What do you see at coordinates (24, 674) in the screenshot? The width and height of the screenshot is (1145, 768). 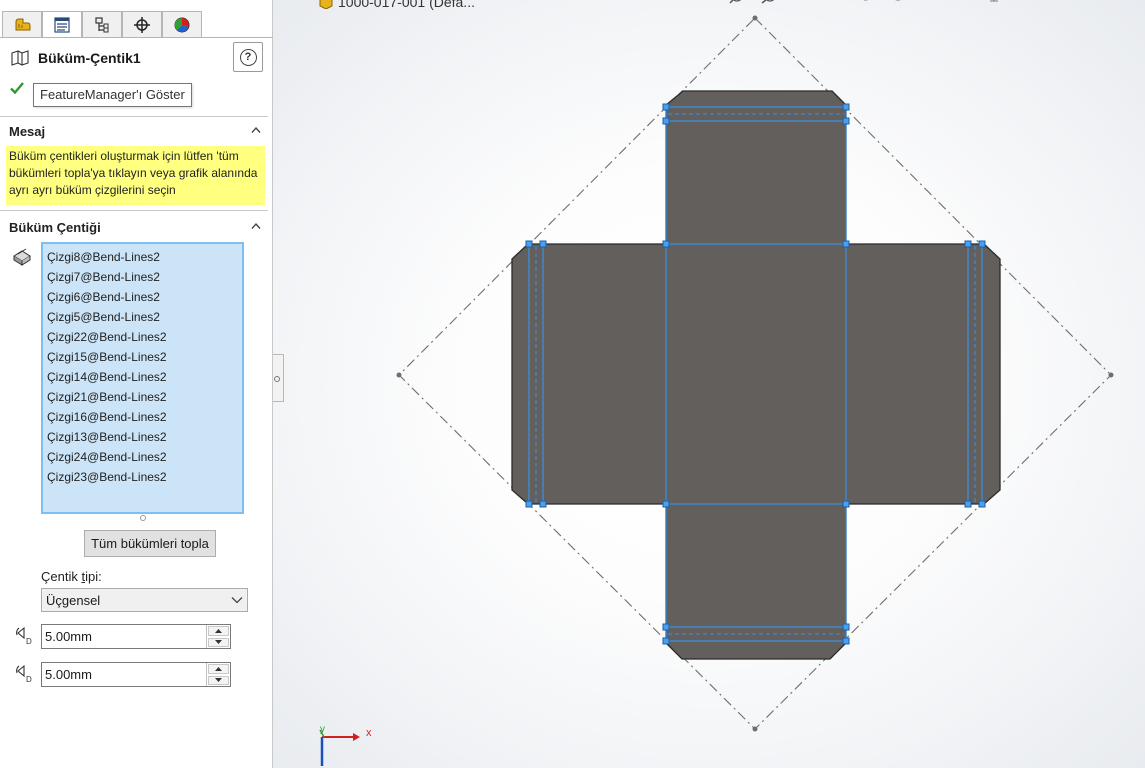 I see `distance-2-icon: D` at bounding box center [24, 674].